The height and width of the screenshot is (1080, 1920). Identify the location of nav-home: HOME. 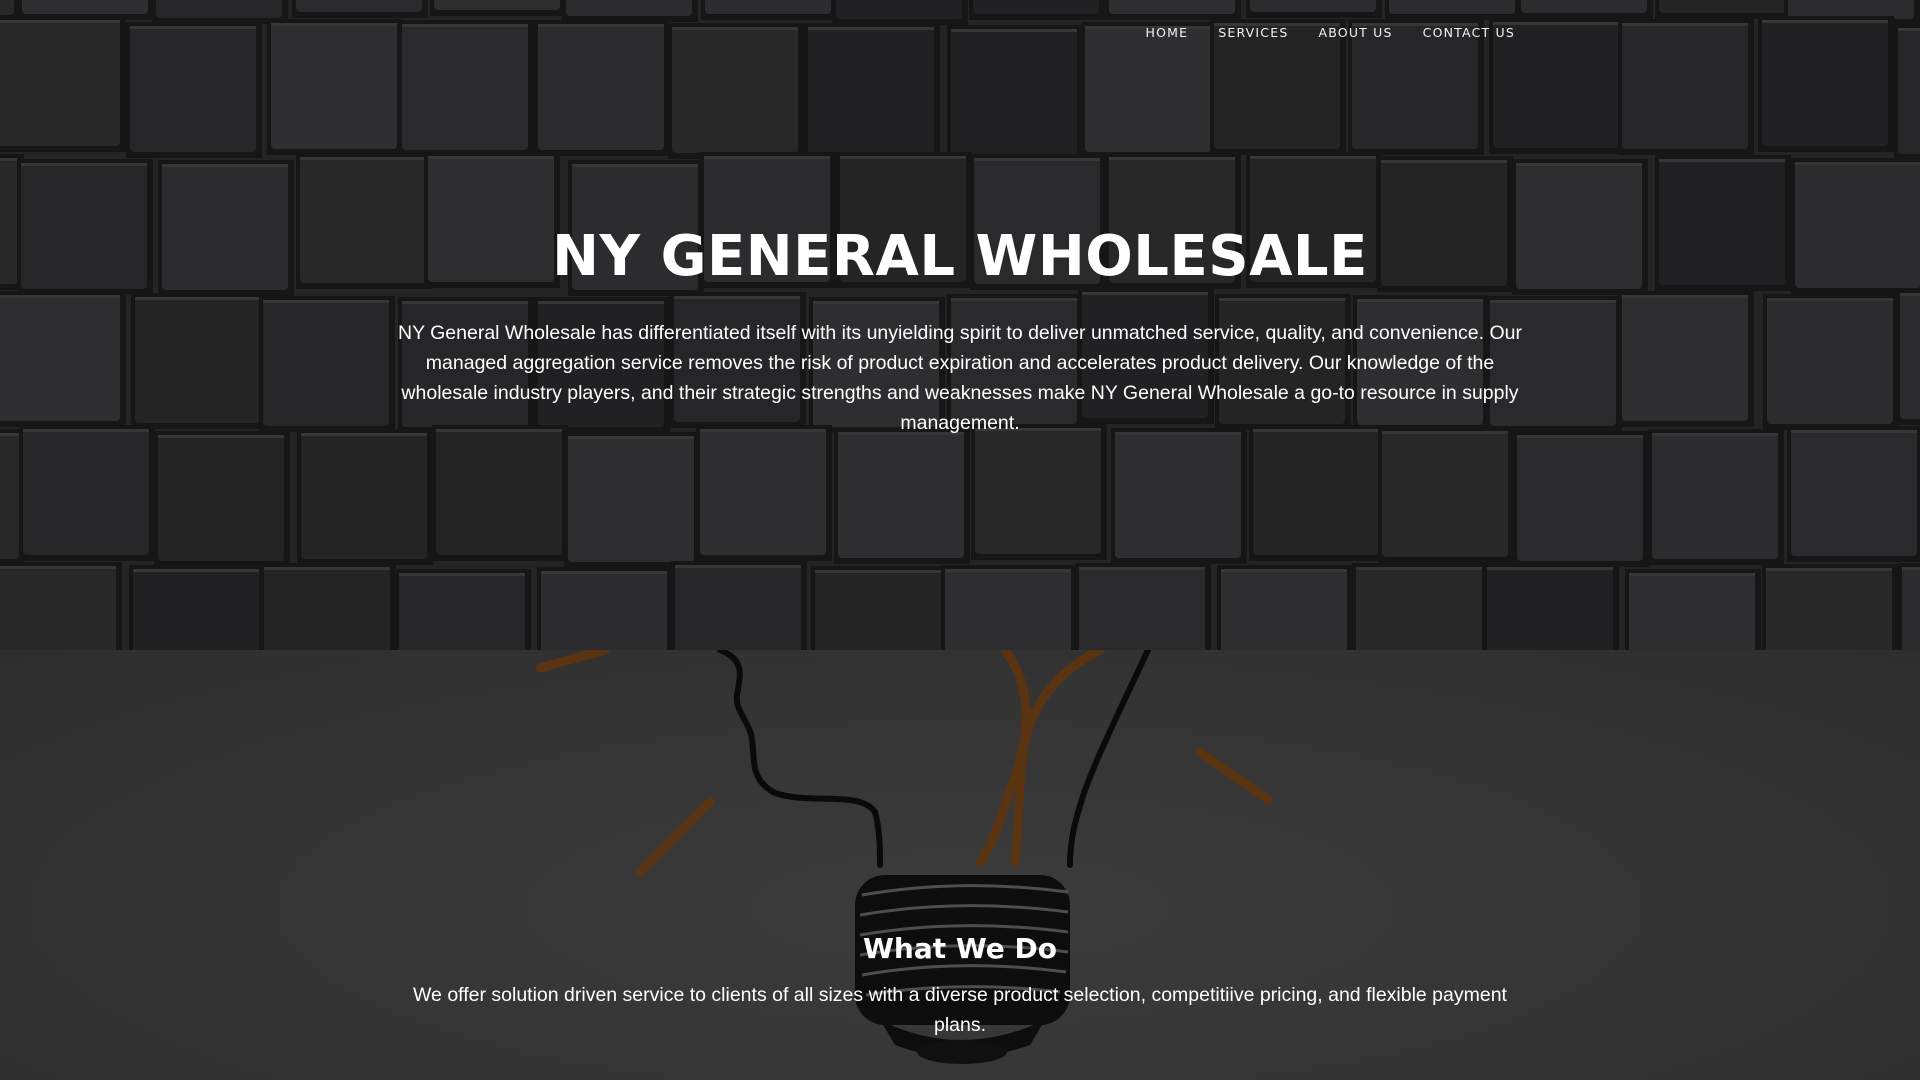
(1167, 33).